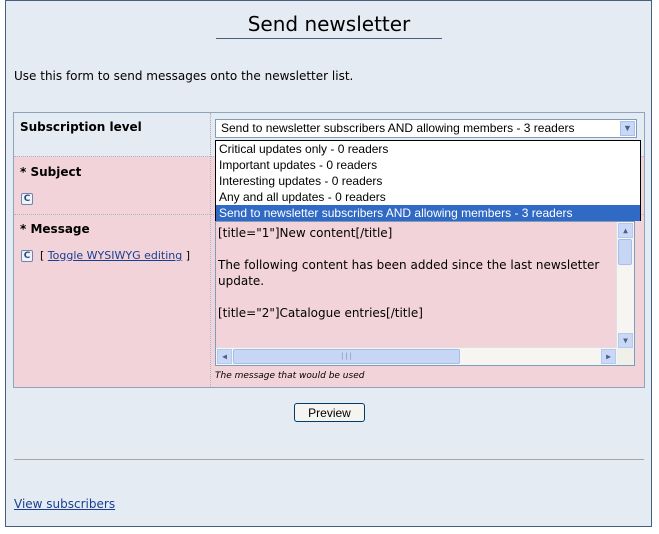 The image size is (659, 534). Describe the element at coordinates (428, 149) in the screenshot. I see `dropdown-option: Critical updates only - 0 readers` at that location.